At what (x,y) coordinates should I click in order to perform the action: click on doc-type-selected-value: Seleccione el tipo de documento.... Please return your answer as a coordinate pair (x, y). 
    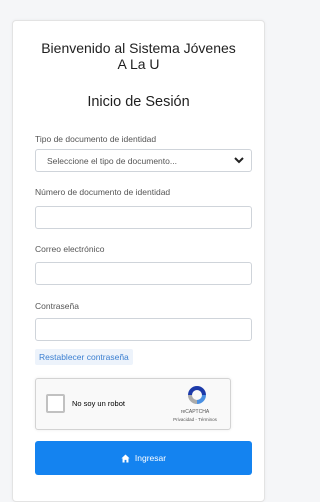
    Looking at the image, I should click on (112, 161).